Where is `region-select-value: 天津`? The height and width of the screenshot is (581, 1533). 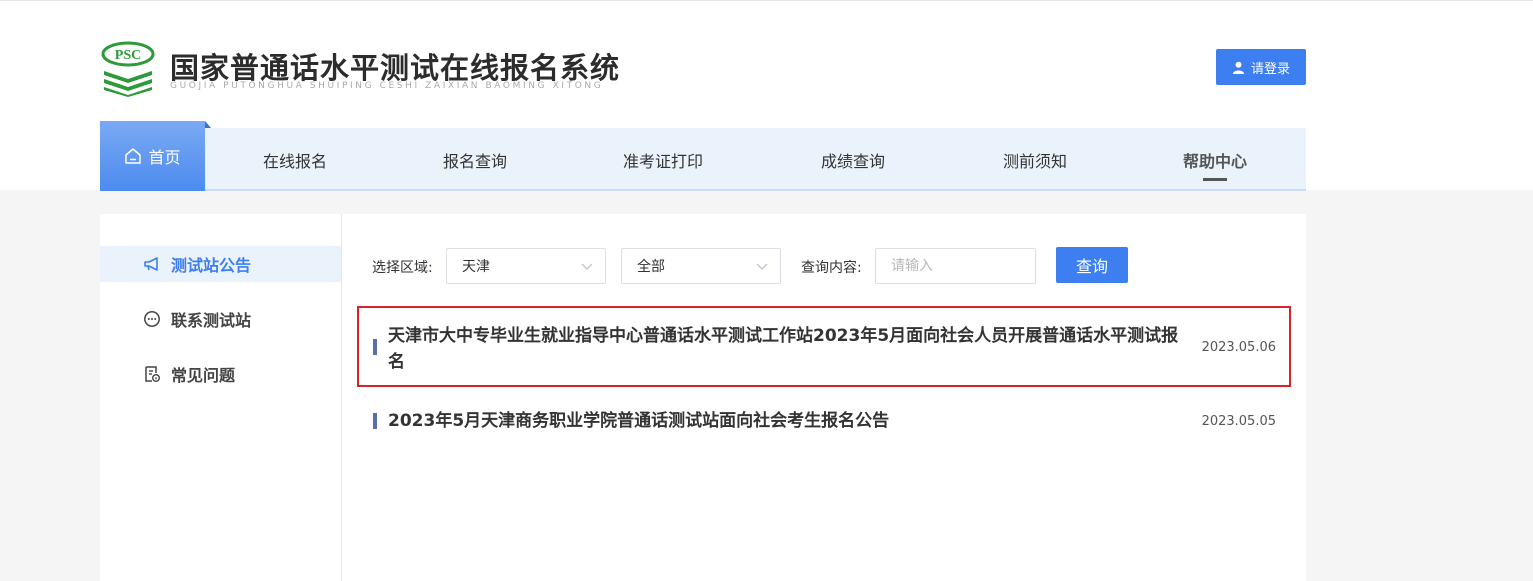
region-select-value: 天津 is located at coordinates (476, 267).